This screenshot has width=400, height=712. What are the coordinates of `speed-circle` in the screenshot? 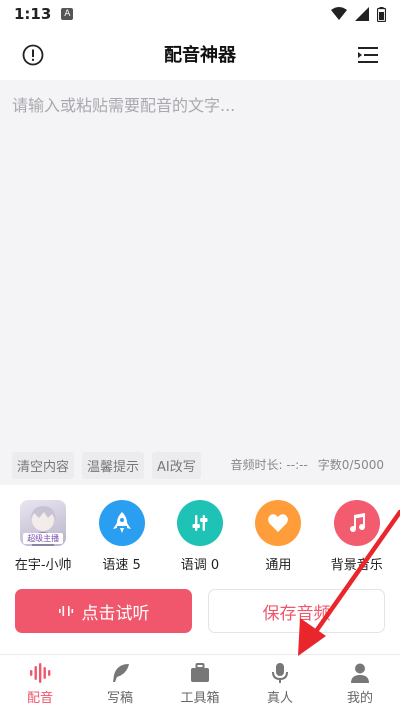 It's located at (121, 523).